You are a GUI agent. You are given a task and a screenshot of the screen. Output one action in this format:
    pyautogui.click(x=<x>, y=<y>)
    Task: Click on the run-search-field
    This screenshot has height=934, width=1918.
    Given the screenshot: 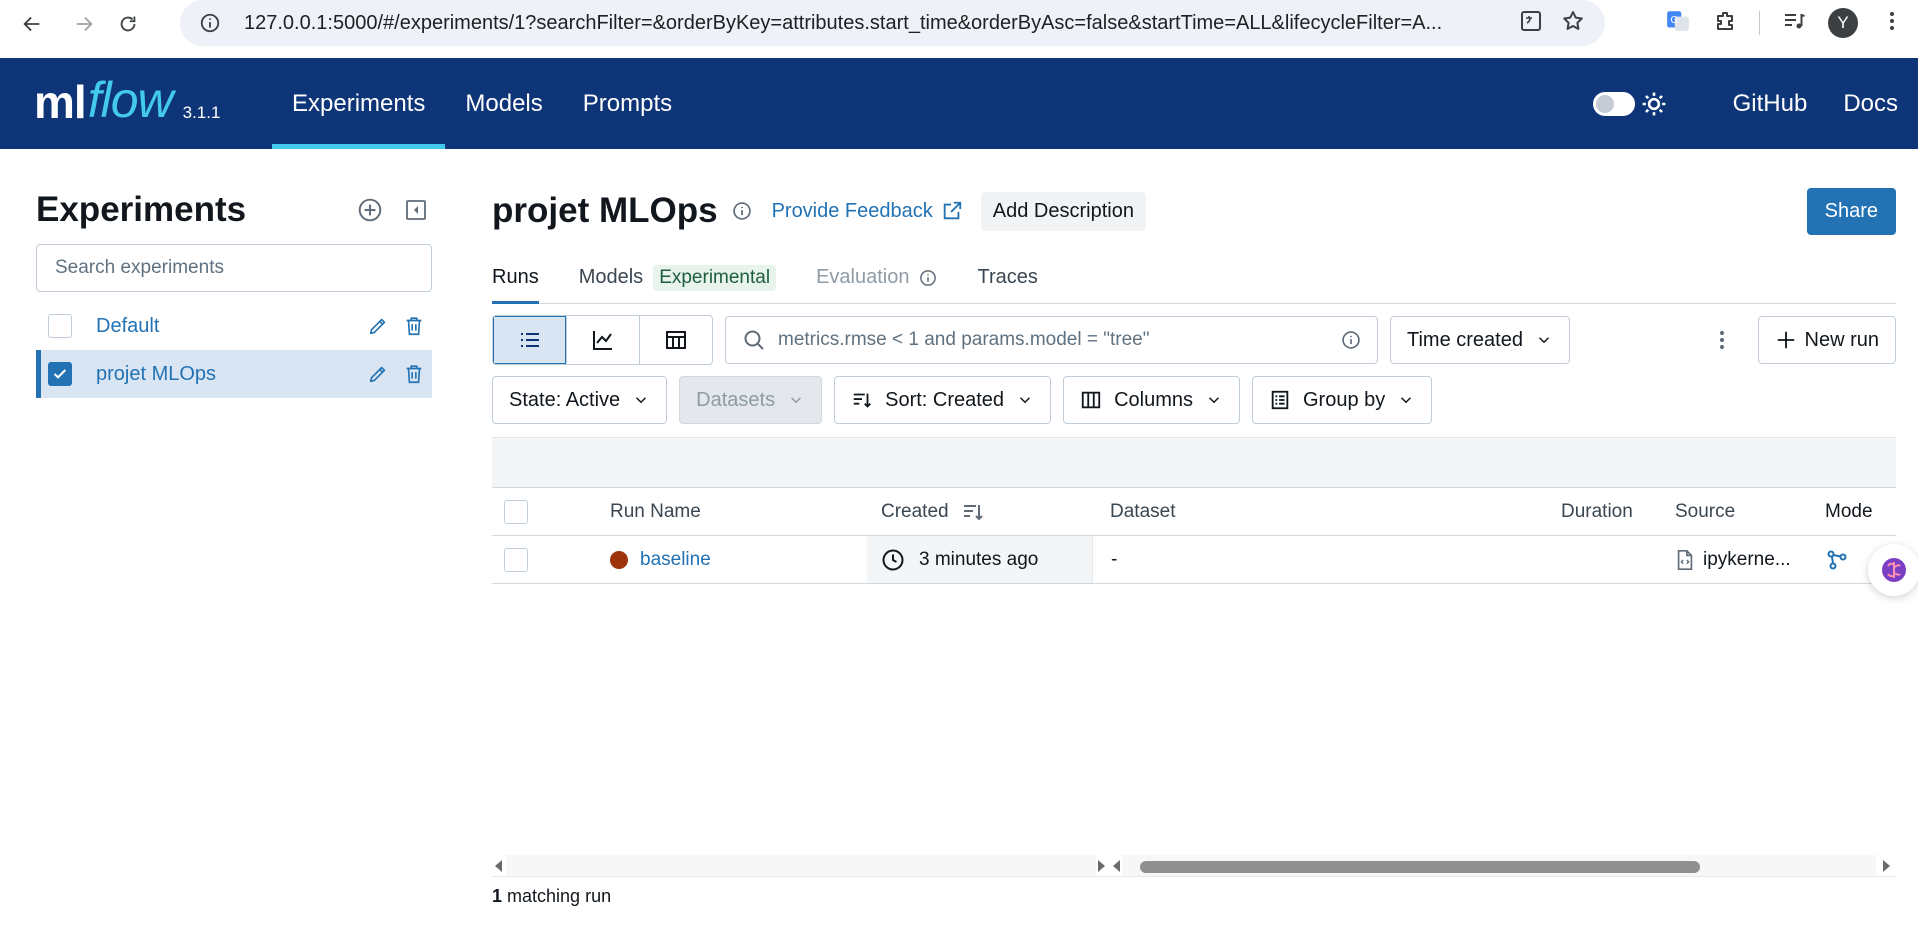 What is the action you would take?
    pyautogui.click(x=1051, y=340)
    